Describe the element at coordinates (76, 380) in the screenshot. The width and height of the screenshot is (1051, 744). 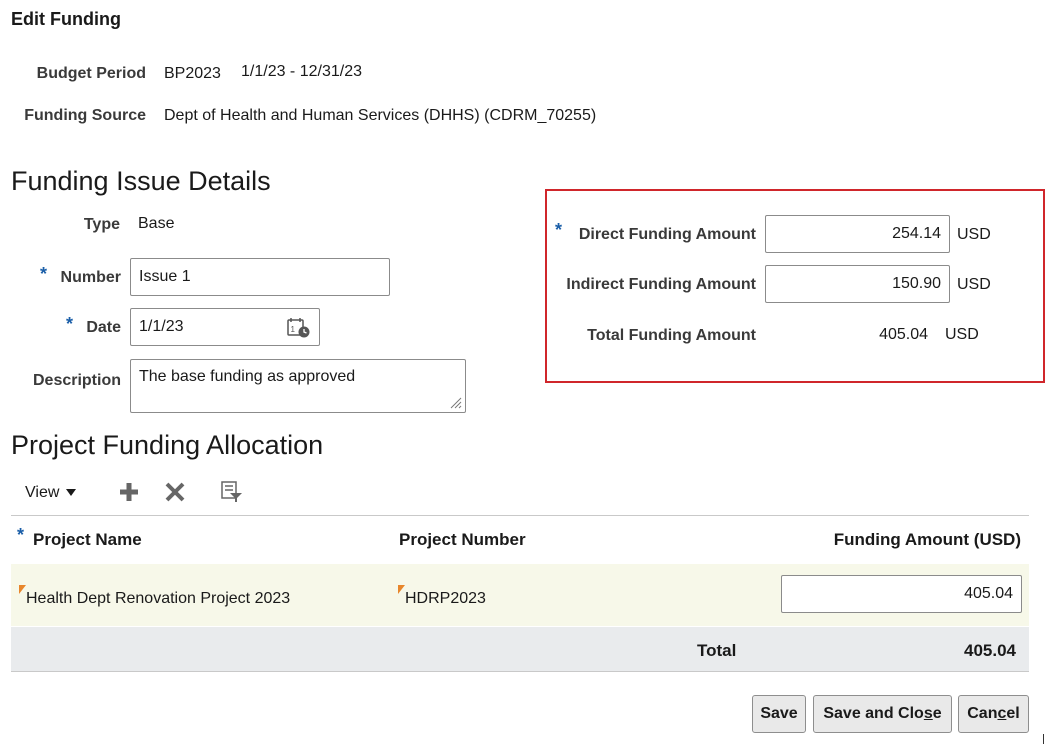
I see `description-label: Description` at that location.